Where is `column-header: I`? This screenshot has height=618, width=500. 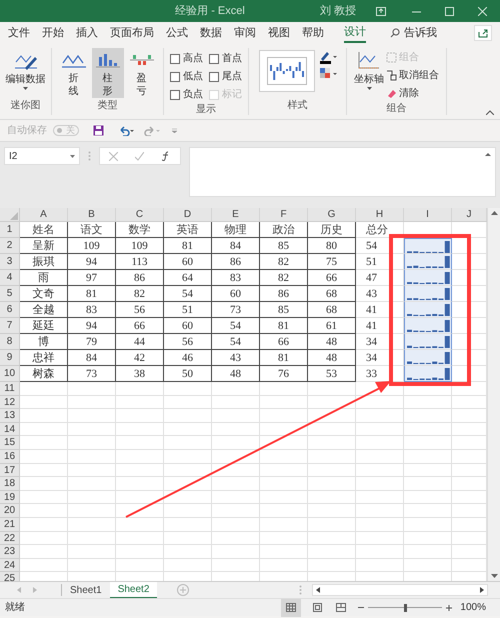 column-header: I is located at coordinates (428, 214).